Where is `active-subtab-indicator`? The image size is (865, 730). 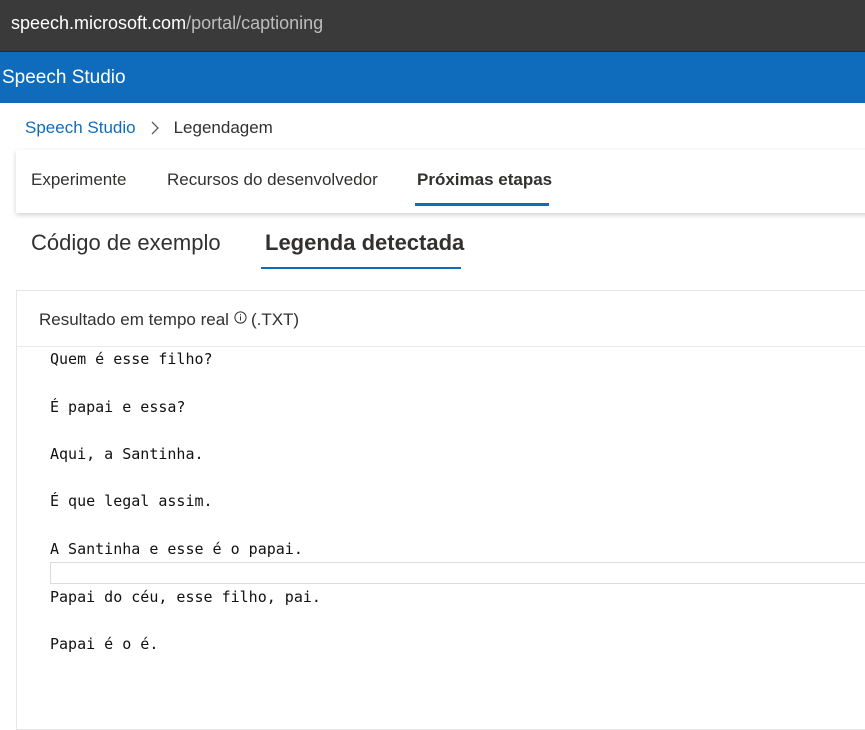
active-subtab-indicator is located at coordinates (361, 268).